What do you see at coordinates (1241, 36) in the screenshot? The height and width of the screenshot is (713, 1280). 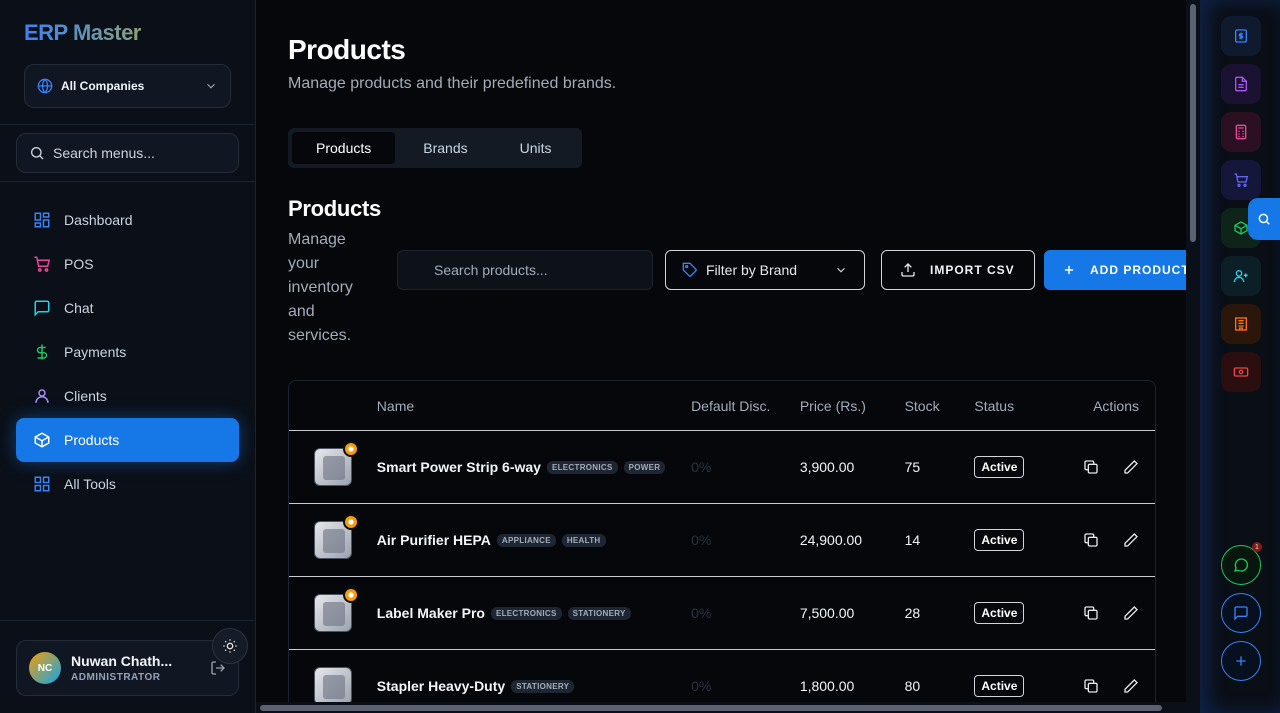 I see `rail-invoice-button` at bounding box center [1241, 36].